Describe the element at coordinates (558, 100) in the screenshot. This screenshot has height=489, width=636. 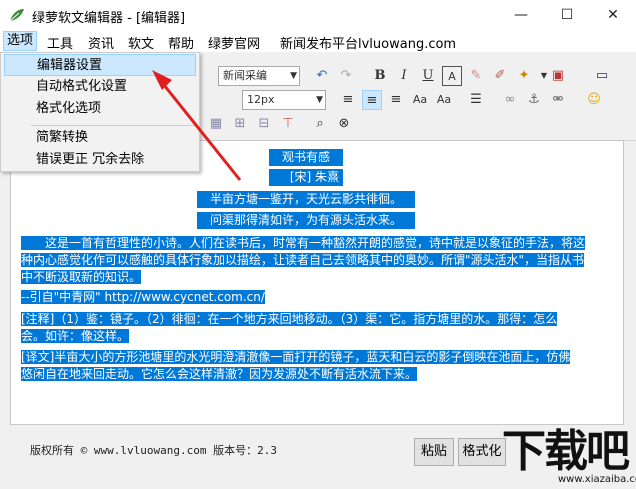
I see `unlink-icon: ⚮` at that location.